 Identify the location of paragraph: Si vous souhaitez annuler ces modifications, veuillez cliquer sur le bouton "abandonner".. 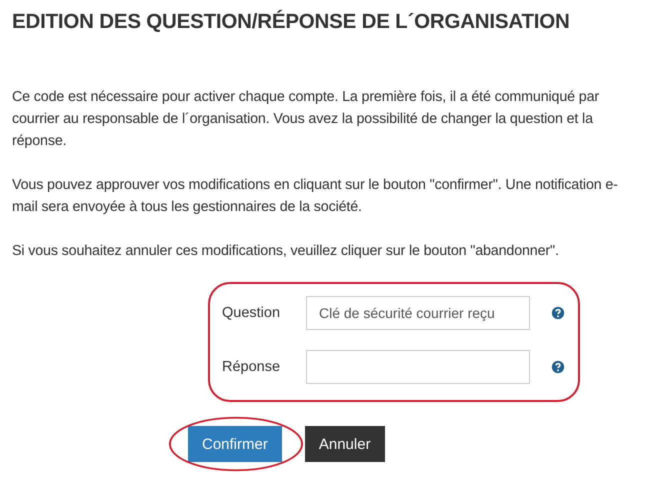
(286, 251).